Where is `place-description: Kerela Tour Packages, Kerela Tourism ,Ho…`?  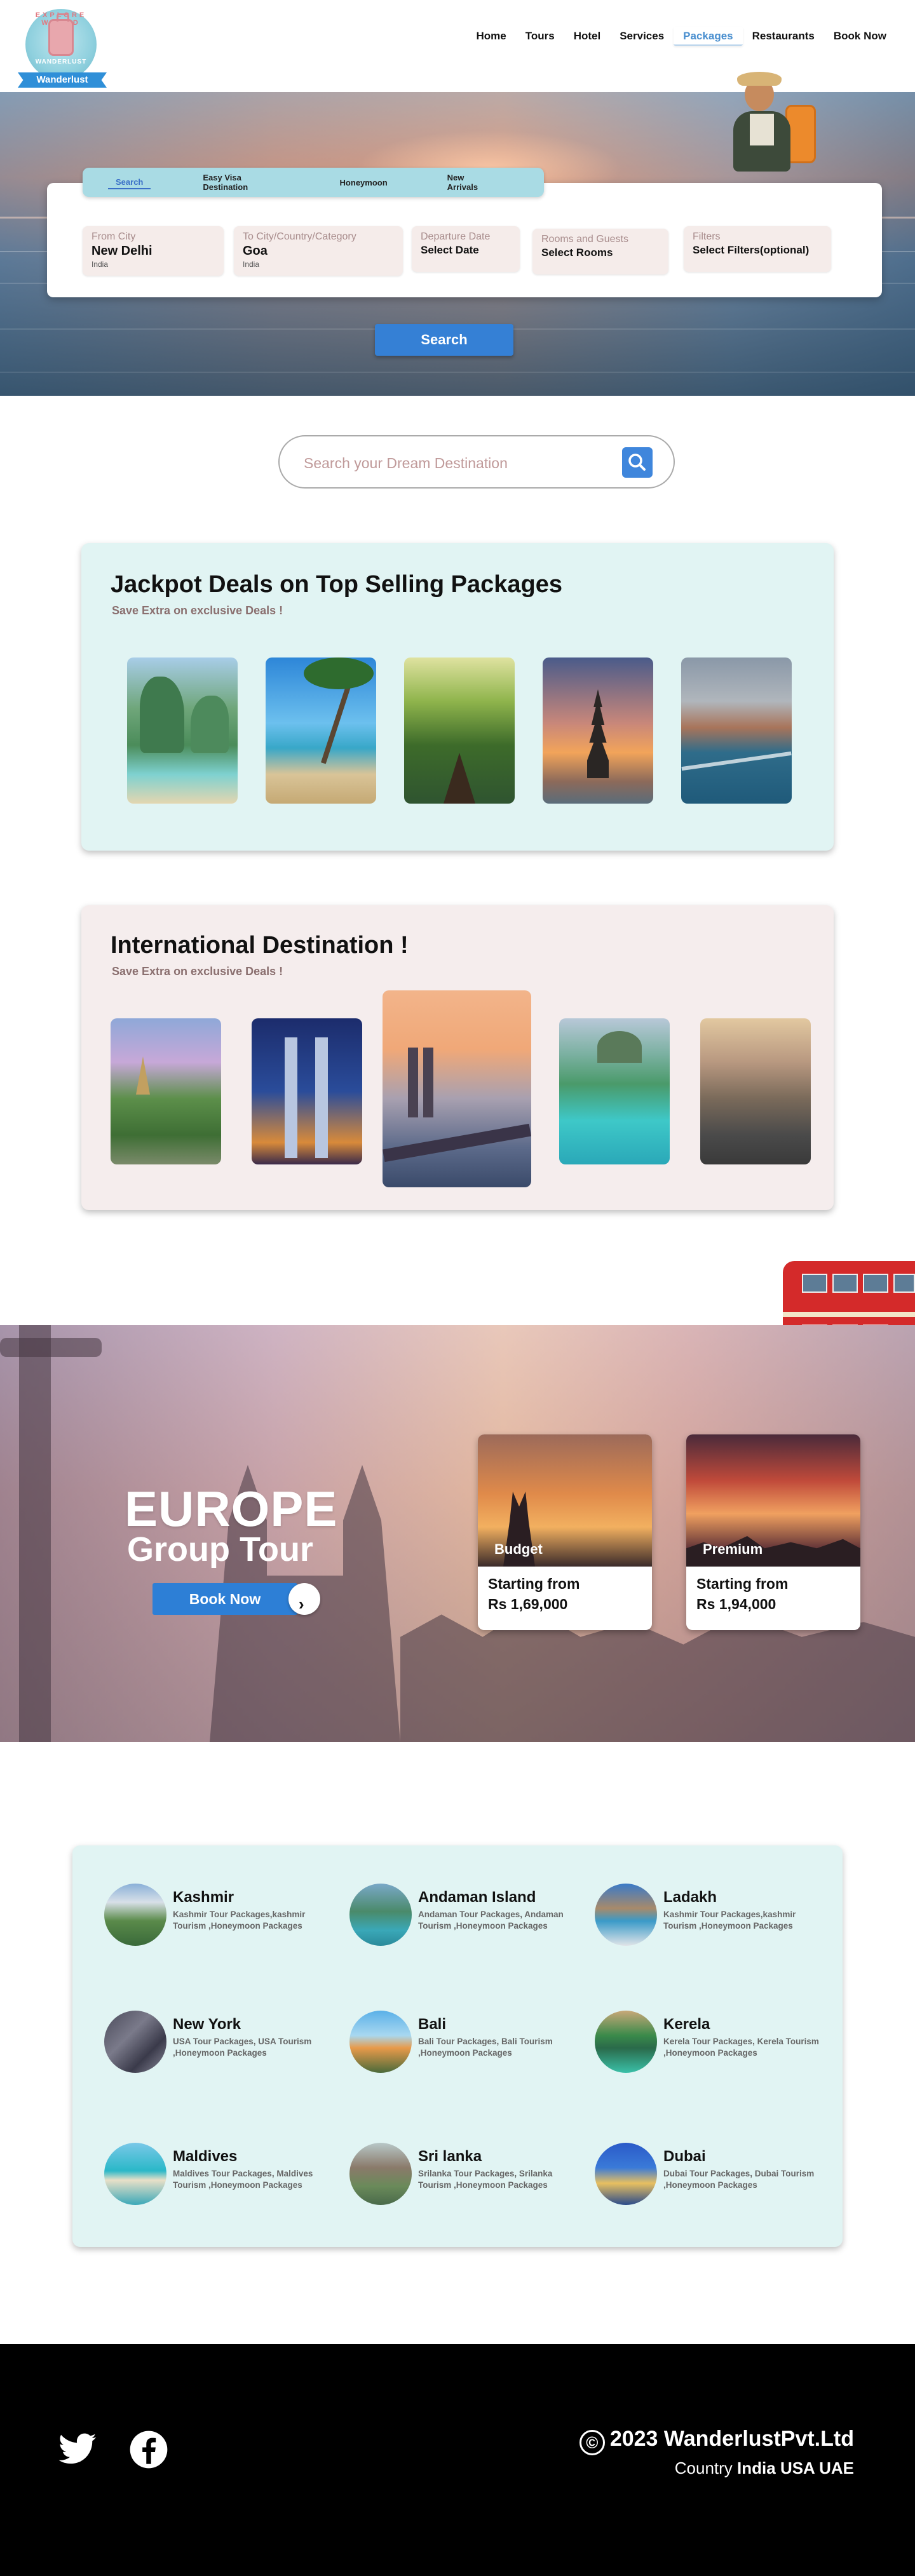
place-description: Kerela Tour Packages, Kerela Tourism ,Ho… is located at coordinates (741, 2047).